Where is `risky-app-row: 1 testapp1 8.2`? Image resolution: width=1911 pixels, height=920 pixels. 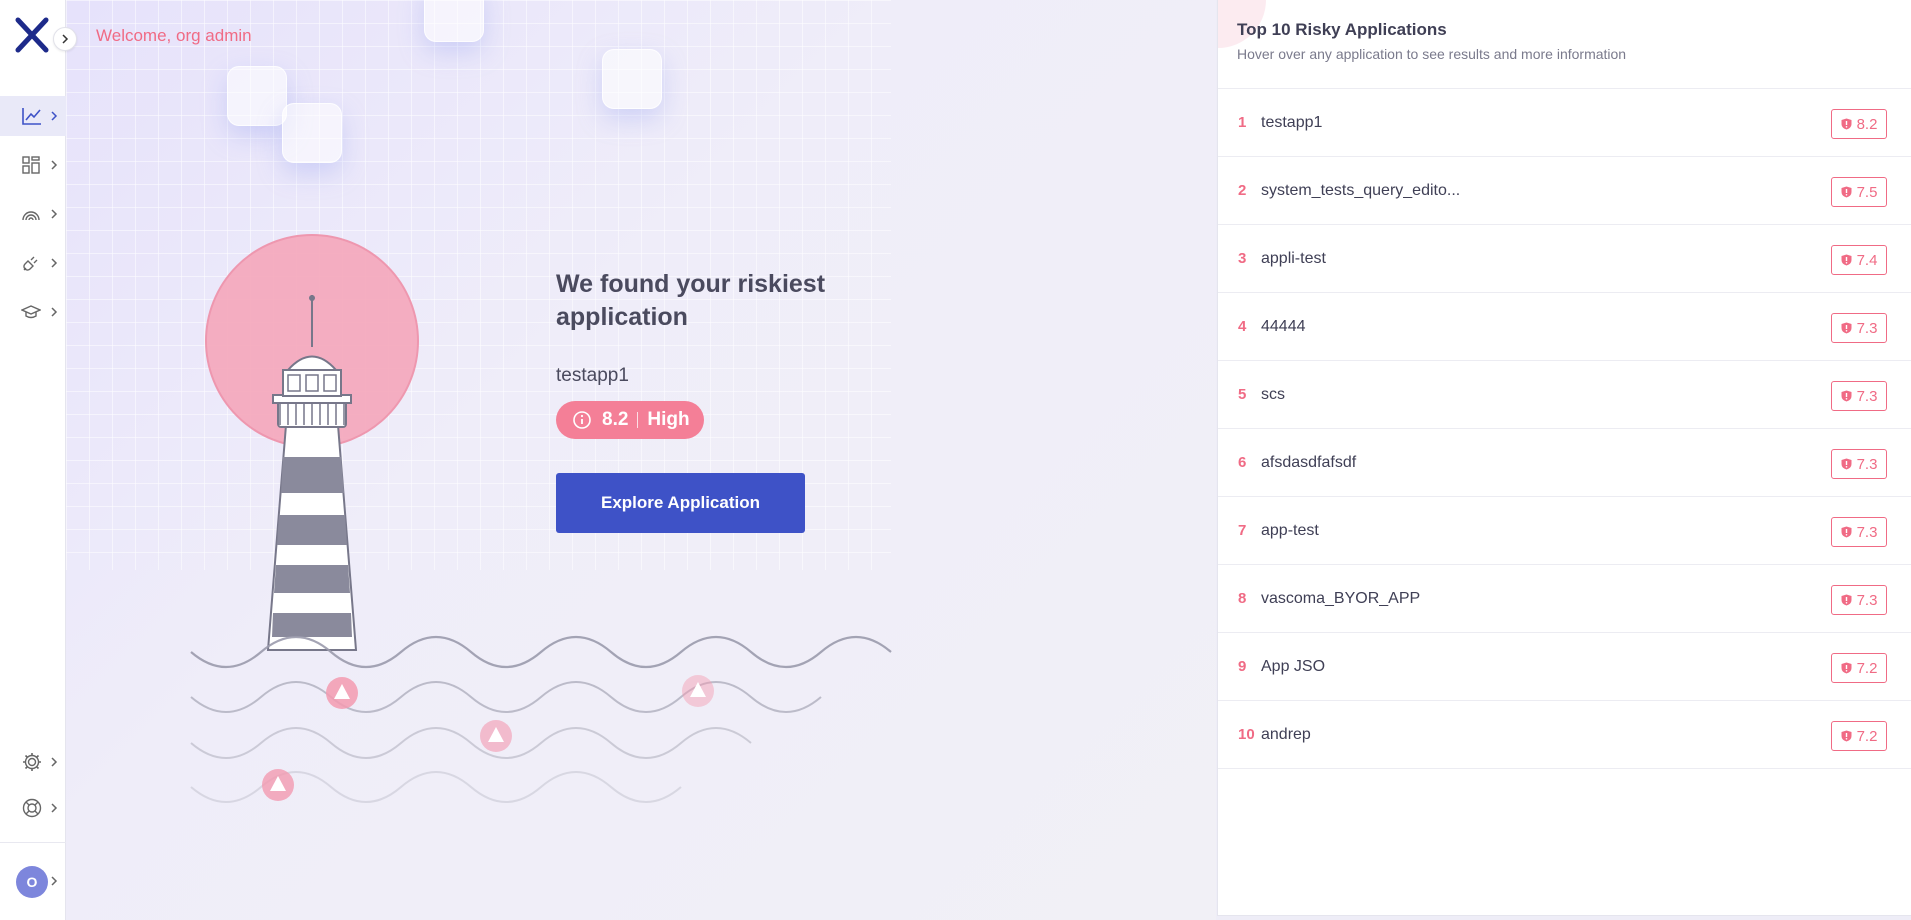
risky-app-row: 1 testapp1 8.2 is located at coordinates (1564, 123).